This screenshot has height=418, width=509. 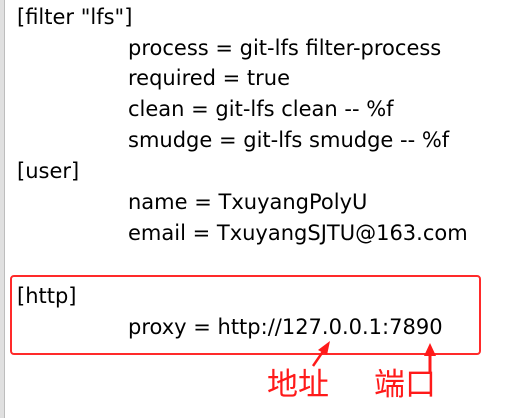 What do you see at coordinates (320, 354) in the screenshot?
I see `address-arrow` at bounding box center [320, 354].